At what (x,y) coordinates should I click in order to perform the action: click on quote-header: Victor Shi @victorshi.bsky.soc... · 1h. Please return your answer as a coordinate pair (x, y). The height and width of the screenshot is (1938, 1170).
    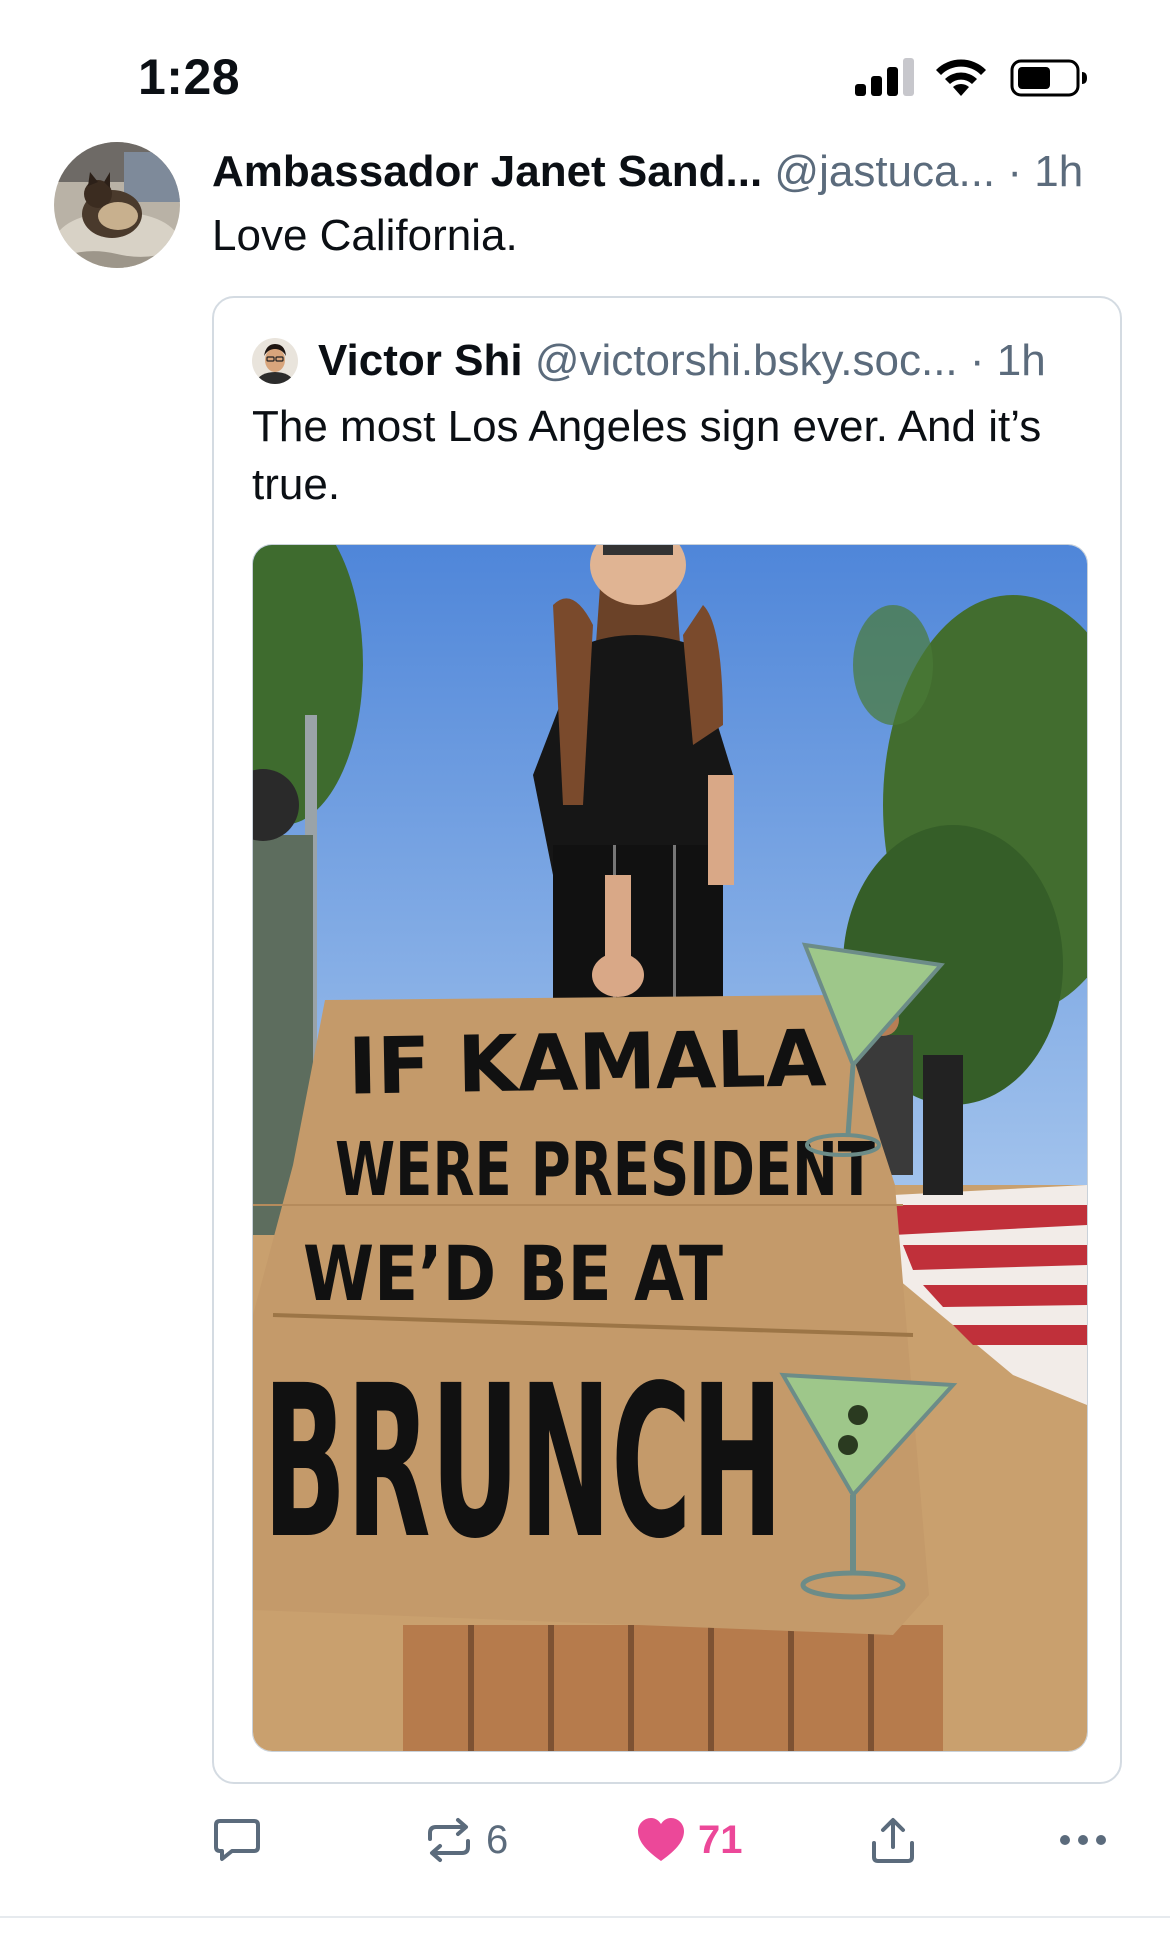
    Looking at the image, I should click on (708, 361).